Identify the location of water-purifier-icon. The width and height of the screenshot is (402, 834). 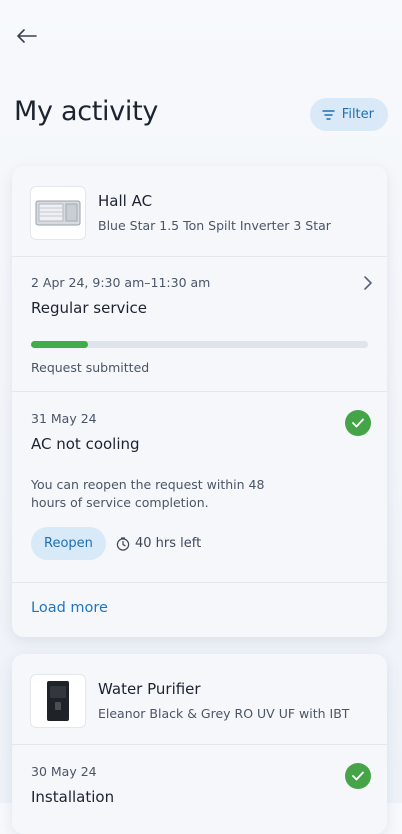
(58, 701).